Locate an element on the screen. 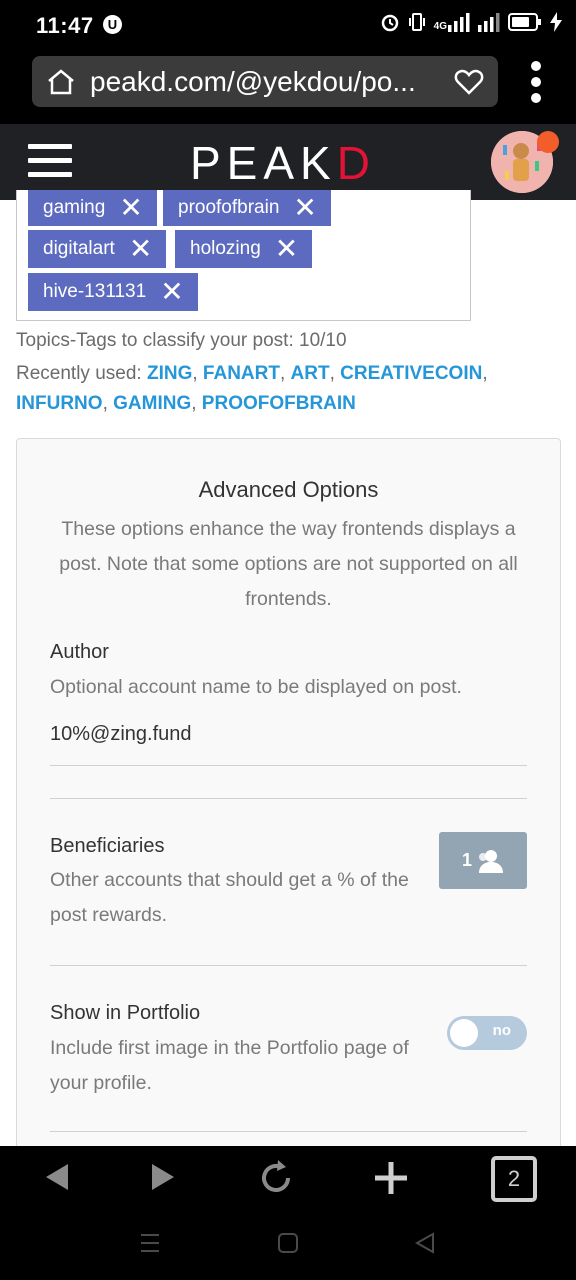  tag-label: digitalart is located at coordinates (79, 248).